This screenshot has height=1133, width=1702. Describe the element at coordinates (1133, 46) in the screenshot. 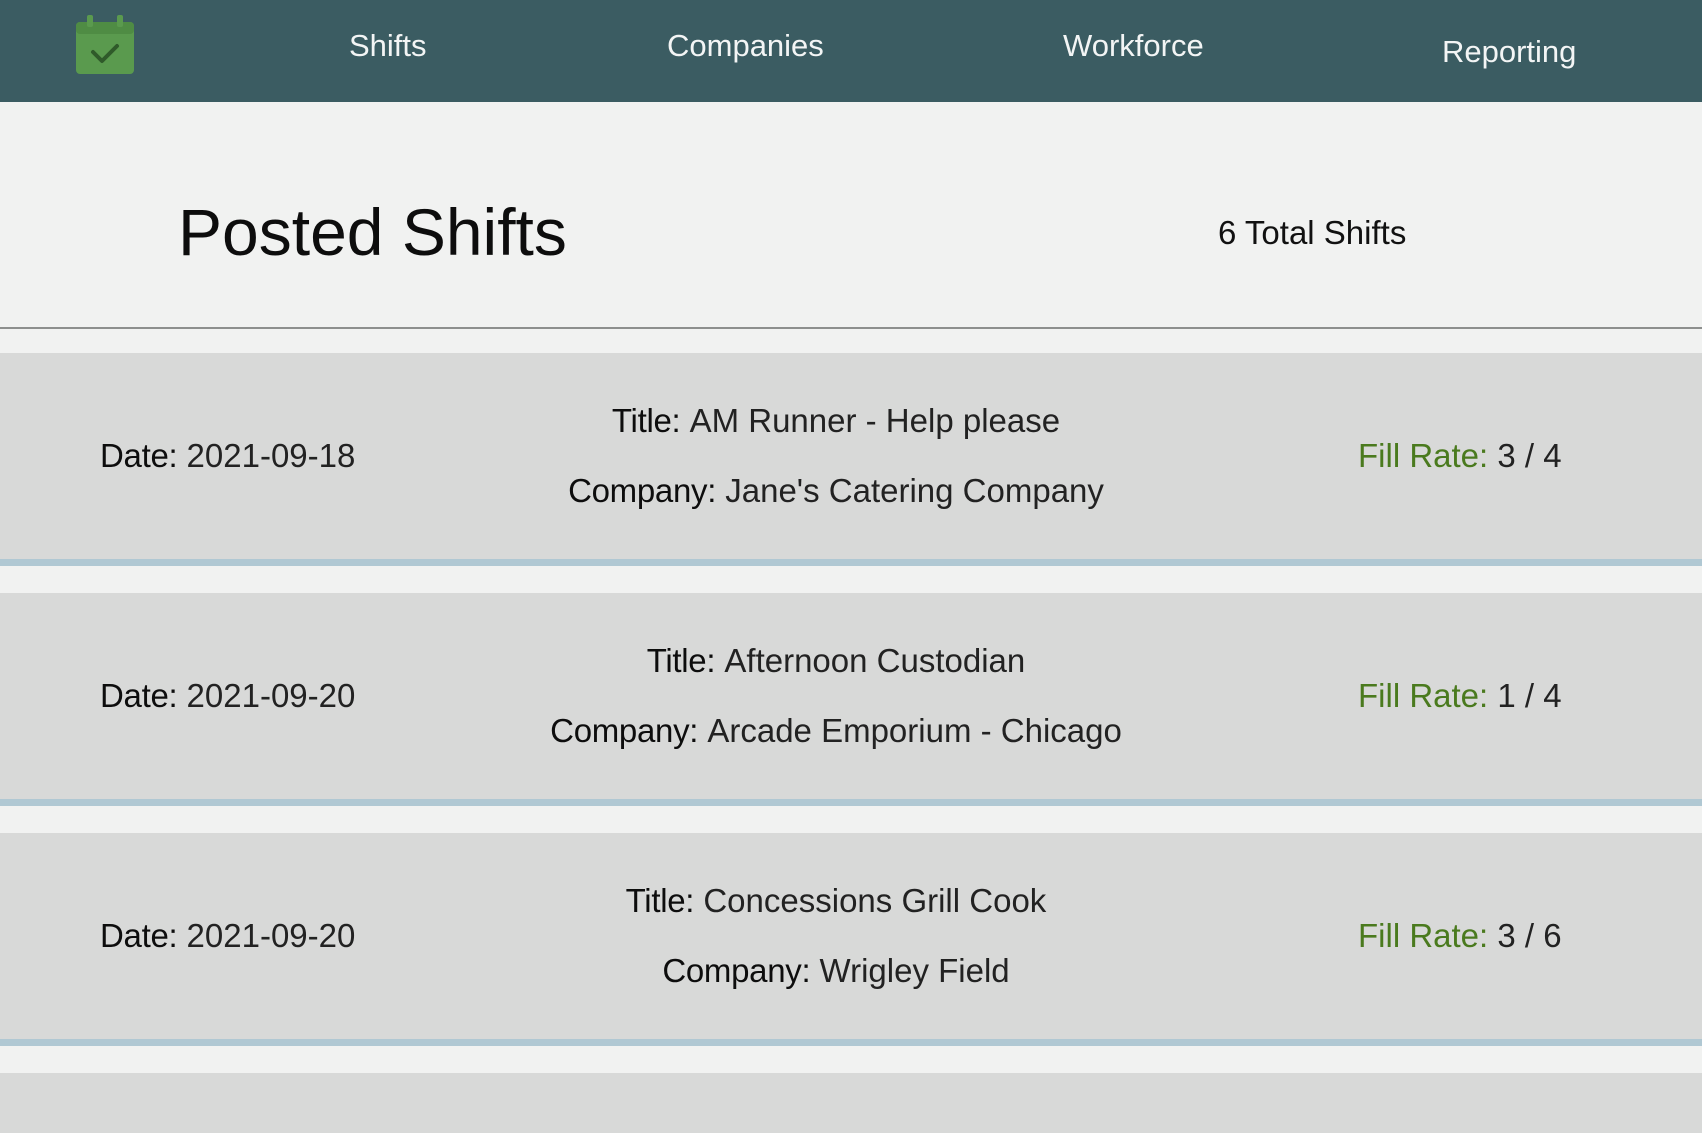

I see `nav-link-workforce: Workforce` at that location.